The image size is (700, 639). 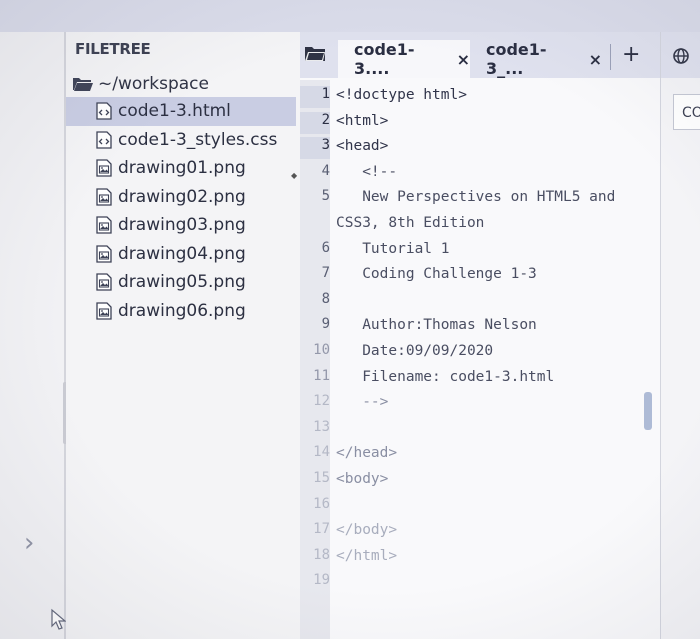 I want to click on line-number: 18, so click(x=315, y=557).